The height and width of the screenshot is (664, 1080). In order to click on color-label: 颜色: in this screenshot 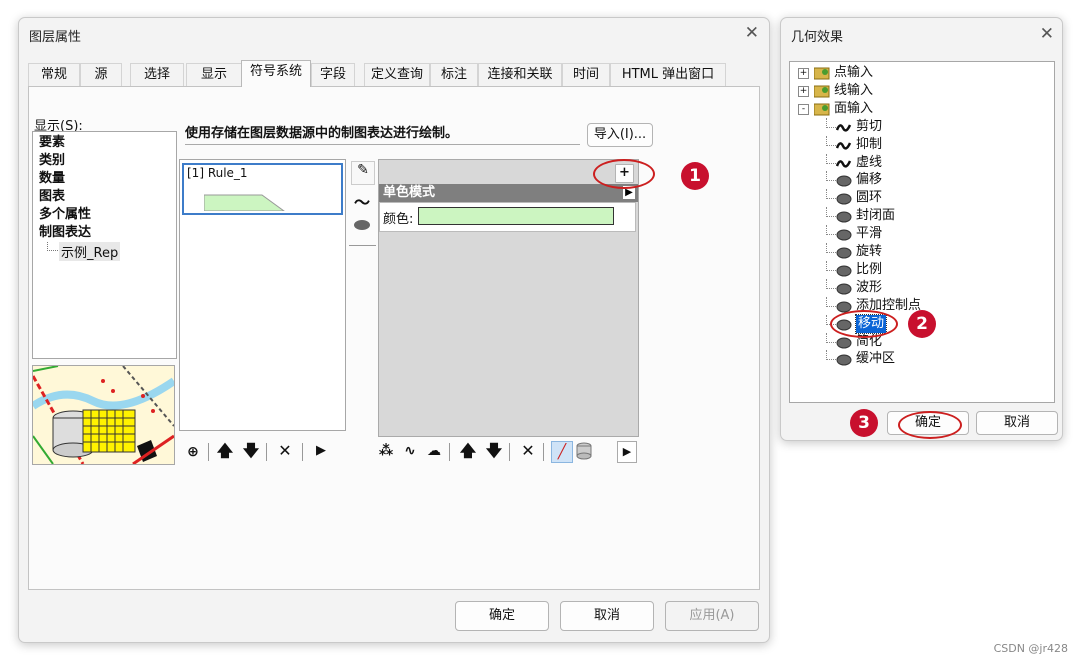, I will do `click(398, 219)`.